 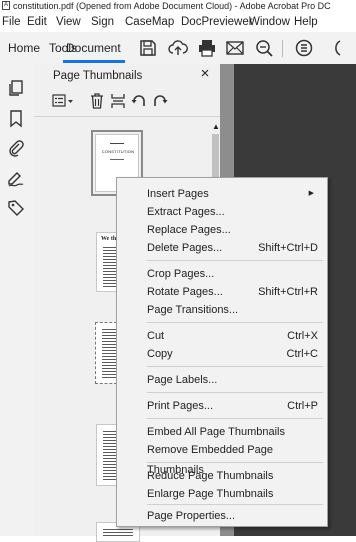 What do you see at coordinates (16, 118) in the screenshot?
I see `bookmark-icon` at bounding box center [16, 118].